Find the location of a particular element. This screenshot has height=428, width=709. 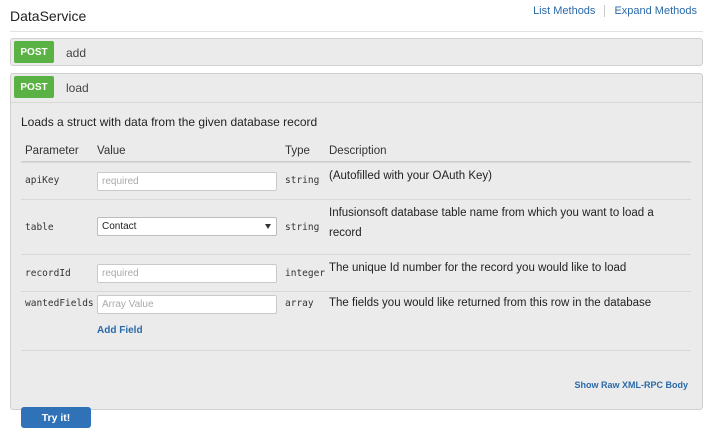

header-type: Type is located at coordinates (297, 151).